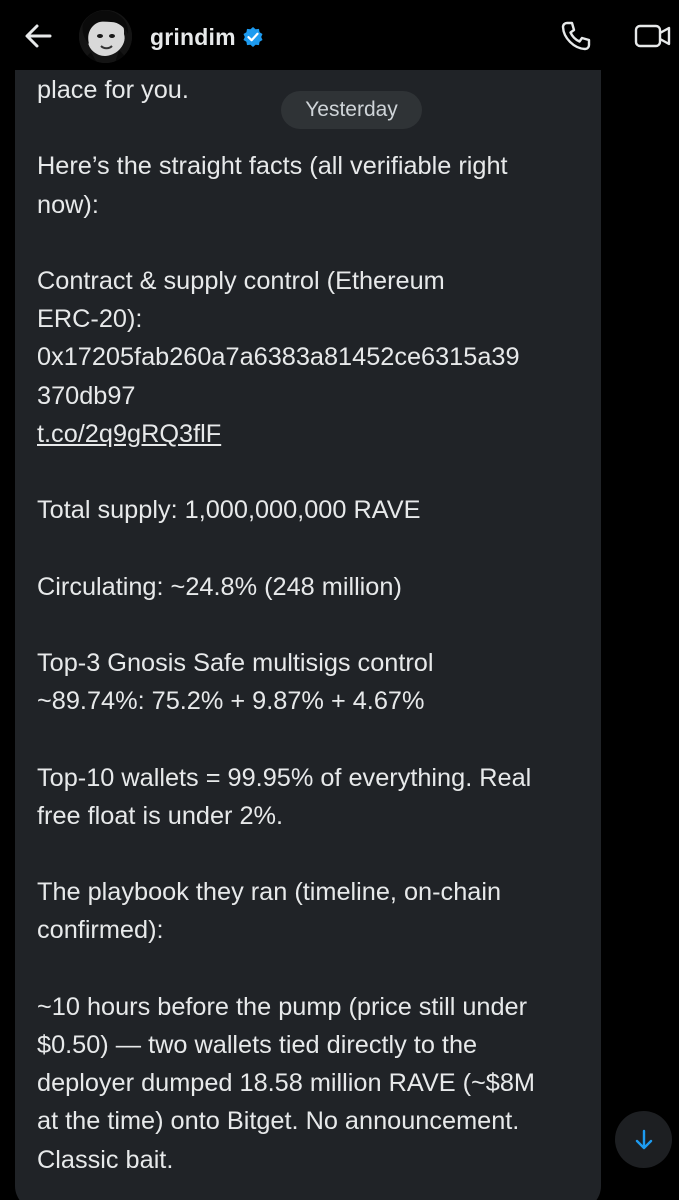 The width and height of the screenshot is (679, 1200). What do you see at coordinates (105, 1159) in the screenshot?
I see `message-line: Classic bait.` at bounding box center [105, 1159].